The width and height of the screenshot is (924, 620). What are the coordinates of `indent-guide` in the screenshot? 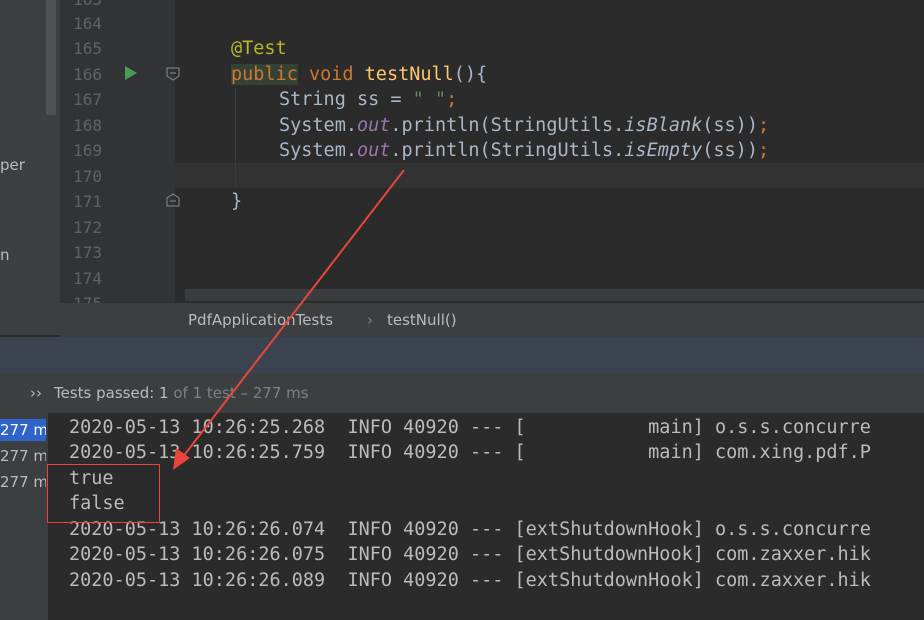 It's located at (235, 137).